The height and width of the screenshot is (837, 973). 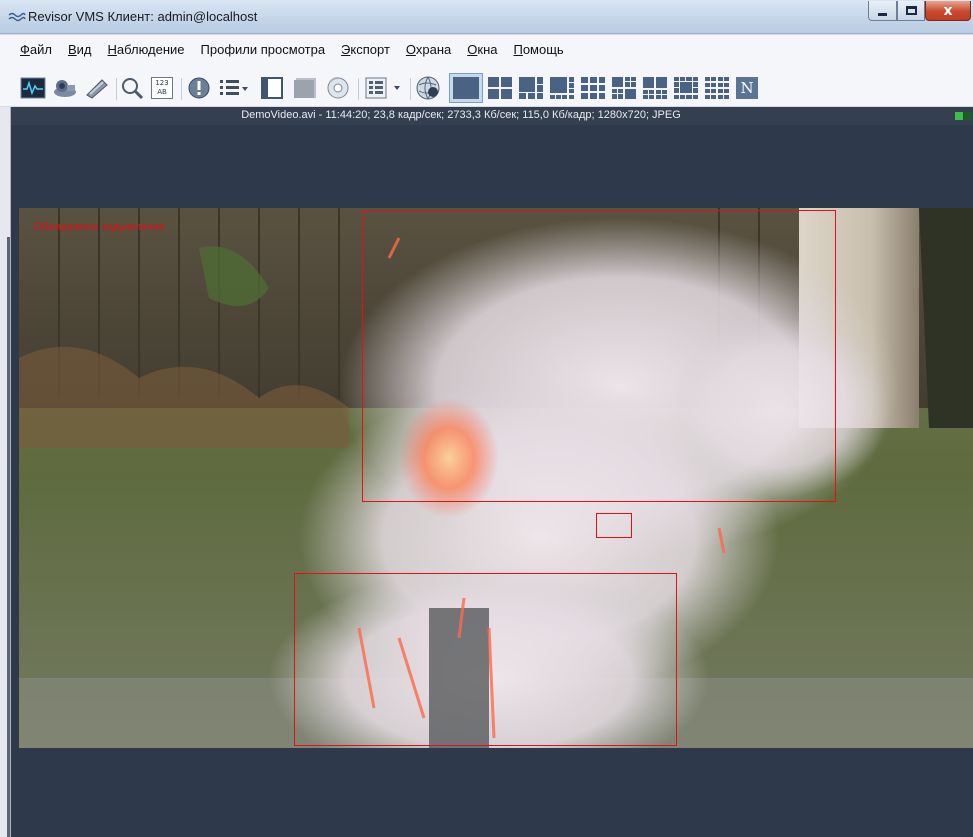 I want to click on layout-1-plus-7-icon, so click(x=562, y=88).